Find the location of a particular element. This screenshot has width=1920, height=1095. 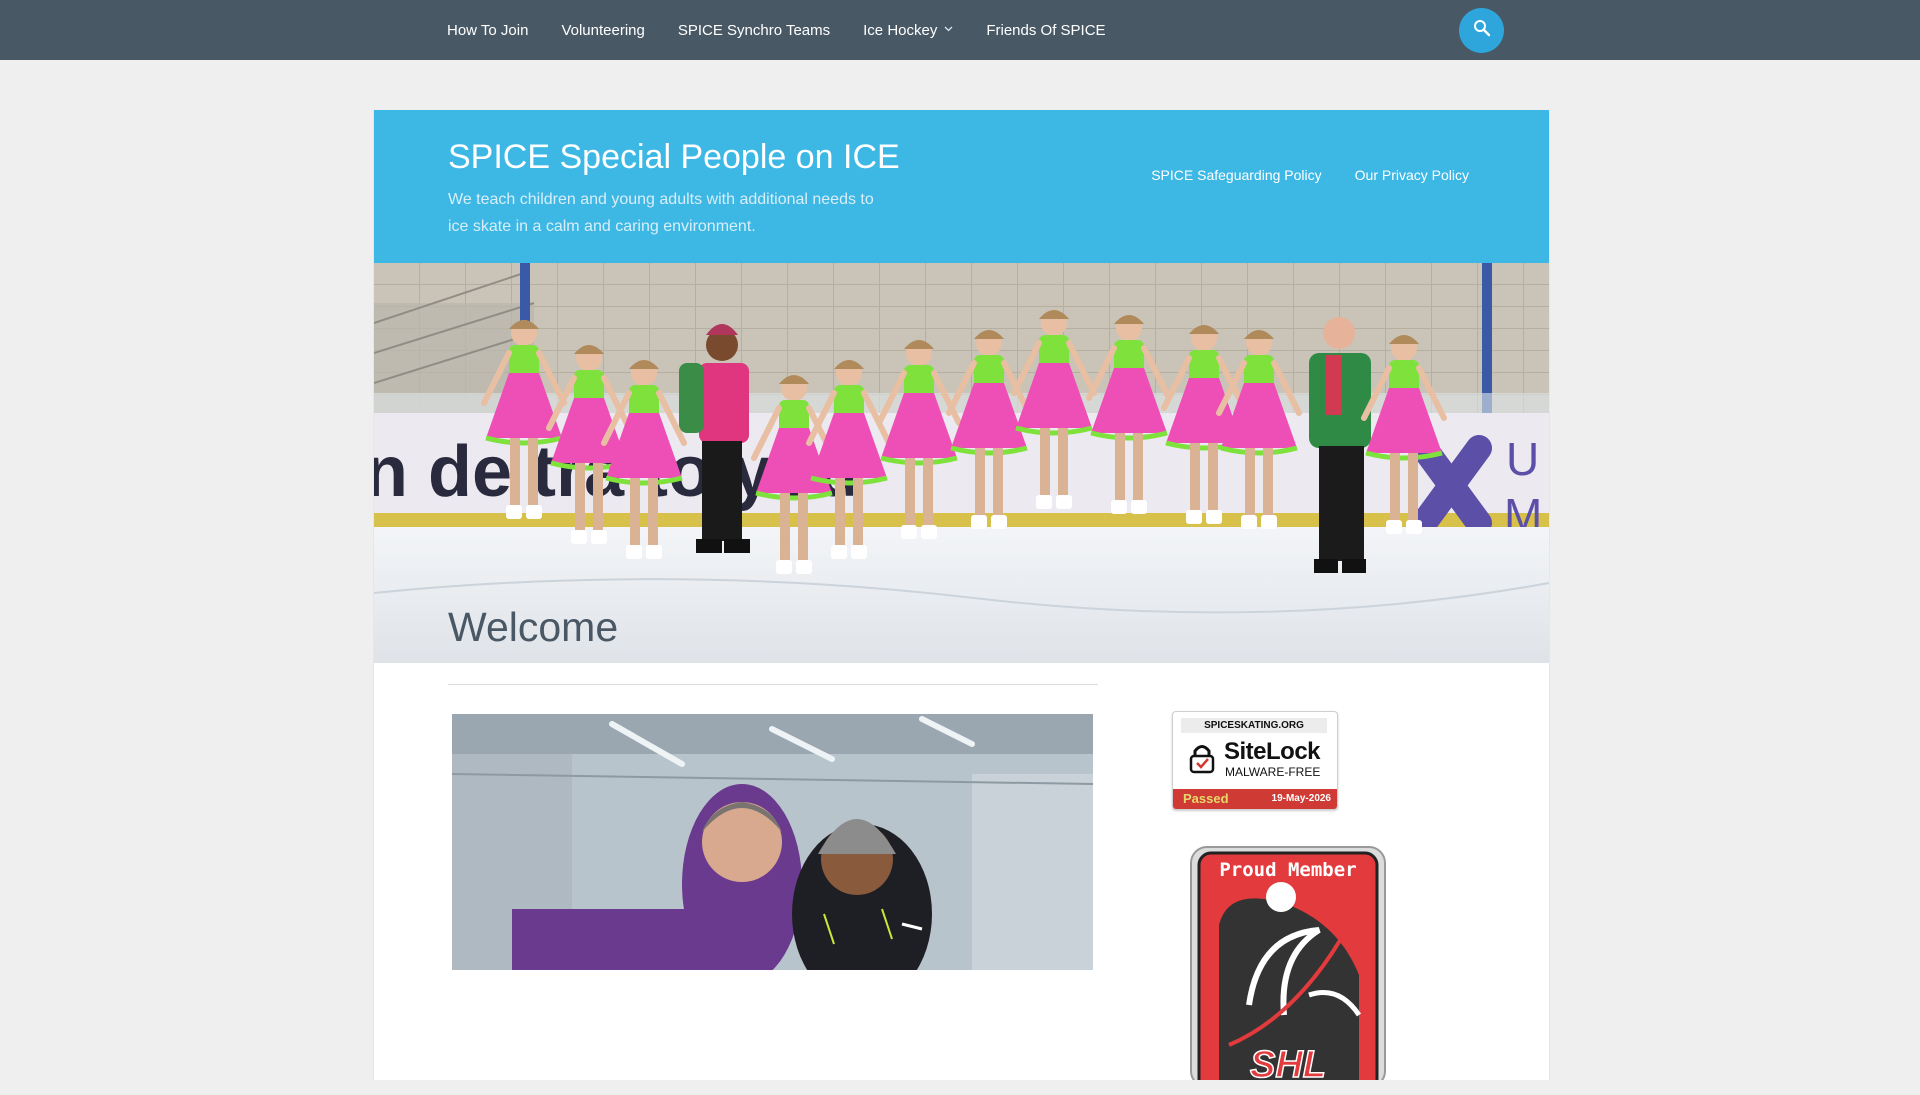

sitelock-status-bar: Passed 19-May-2026 is located at coordinates (1255, 799).